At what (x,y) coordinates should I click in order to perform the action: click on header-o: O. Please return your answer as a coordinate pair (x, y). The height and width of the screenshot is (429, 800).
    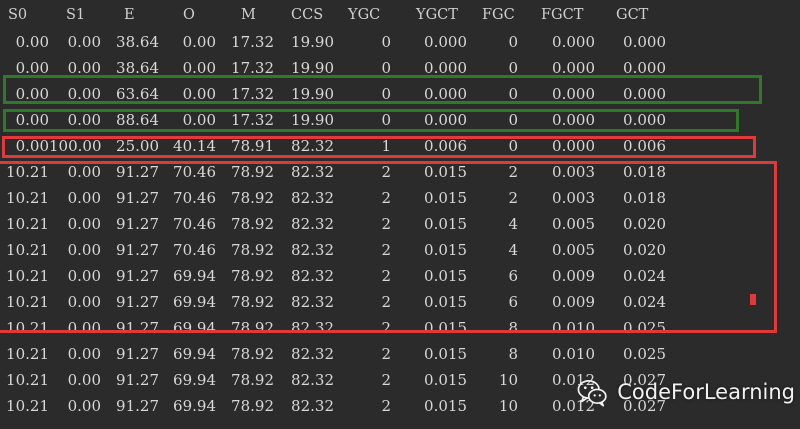
    Looking at the image, I should click on (189, 15).